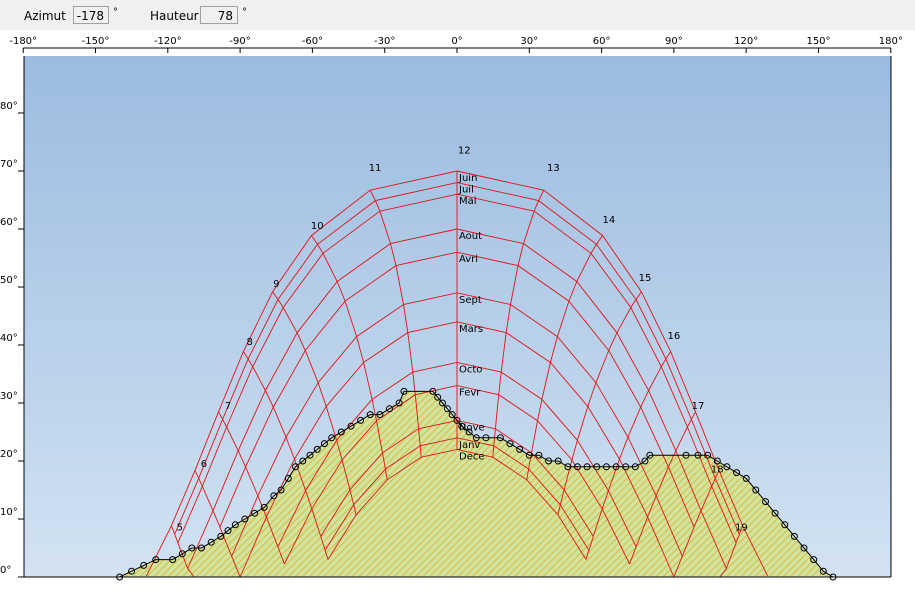  What do you see at coordinates (472, 427) in the screenshot?
I see `month-label: Nove` at bounding box center [472, 427].